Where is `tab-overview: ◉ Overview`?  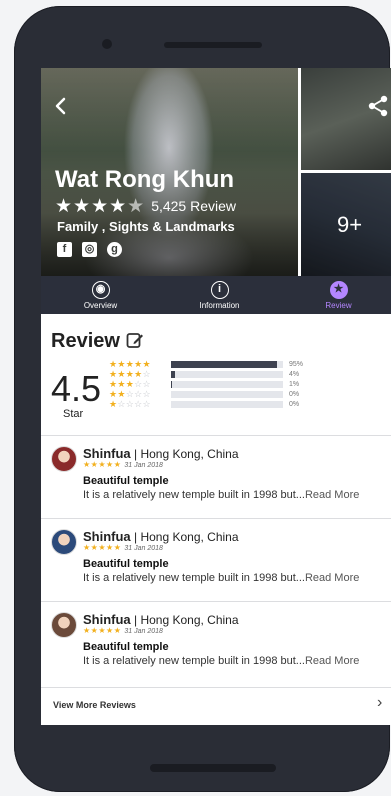 tab-overview: ◉ Overview is located at coordinates (100, 295).